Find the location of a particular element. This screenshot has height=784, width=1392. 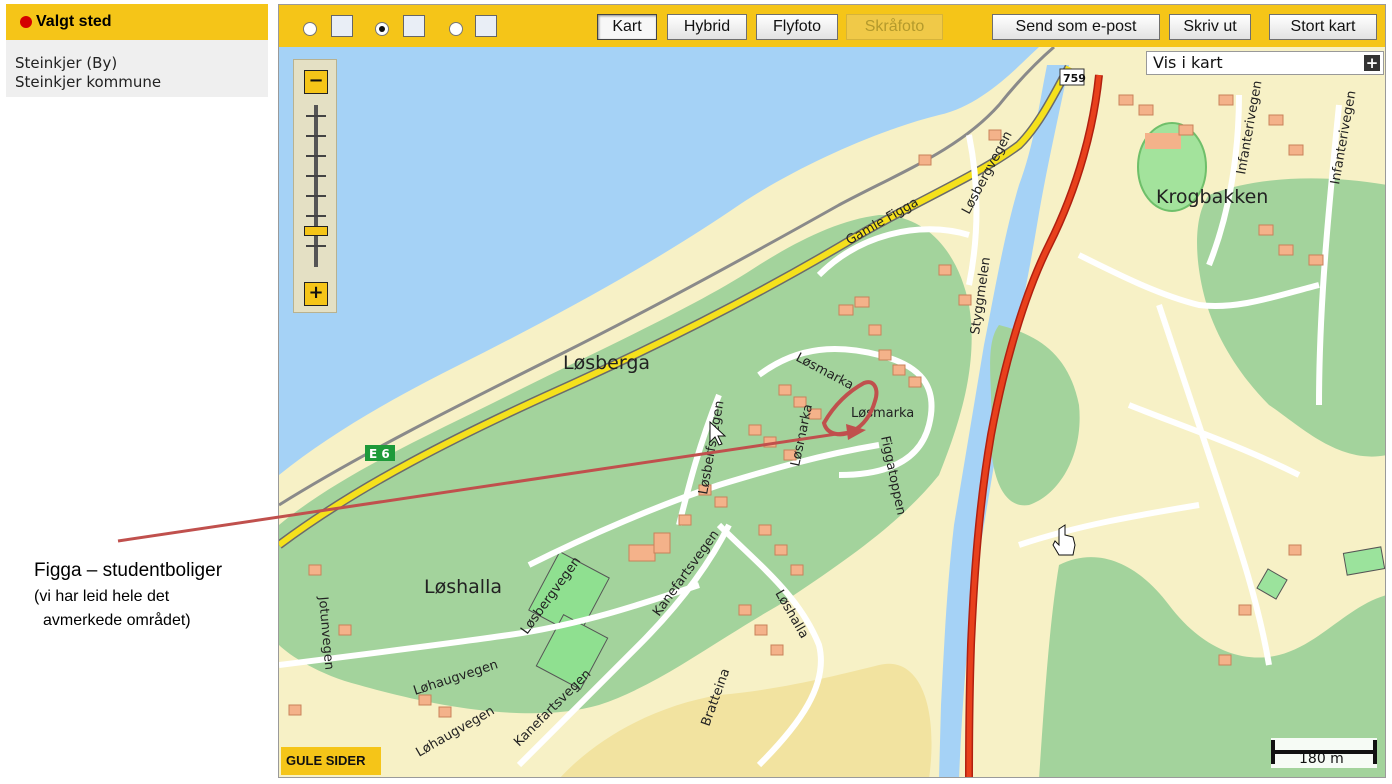

annotation-line2: avmerkede området) is located at coordinates (117, 620).